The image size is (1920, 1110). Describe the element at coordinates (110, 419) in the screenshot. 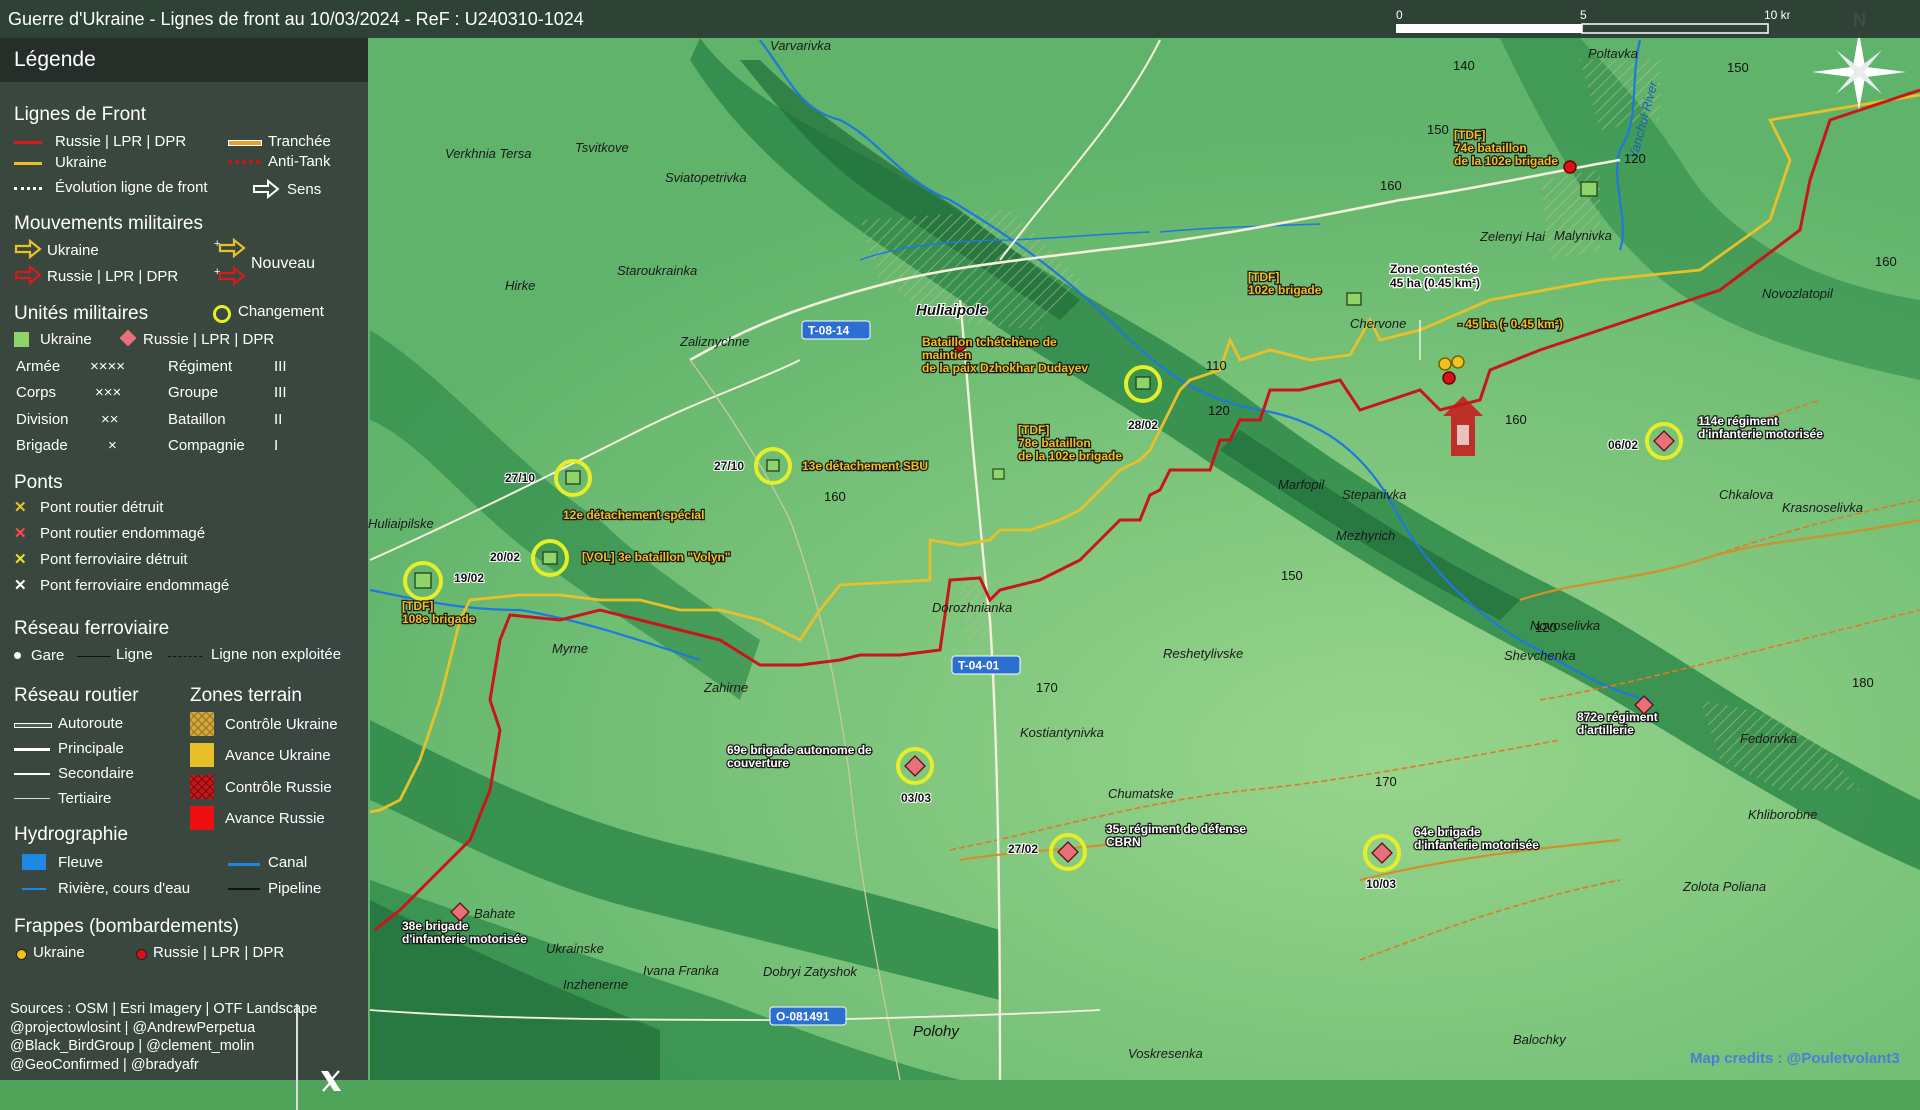

I see `echelon-division-sym: ××` at that location.